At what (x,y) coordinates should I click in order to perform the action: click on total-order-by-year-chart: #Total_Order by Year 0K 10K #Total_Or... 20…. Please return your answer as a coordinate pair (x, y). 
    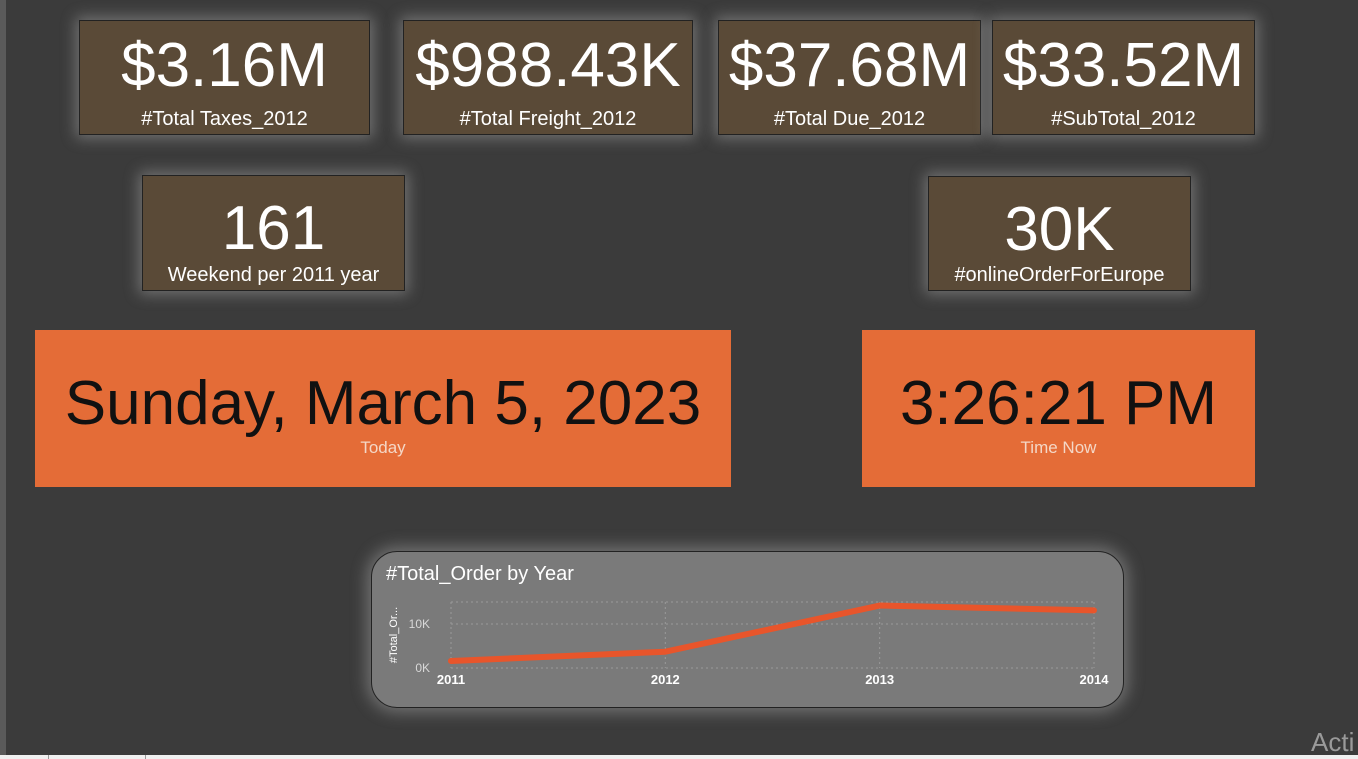
    Looking at the image, I should click on (747, 629).